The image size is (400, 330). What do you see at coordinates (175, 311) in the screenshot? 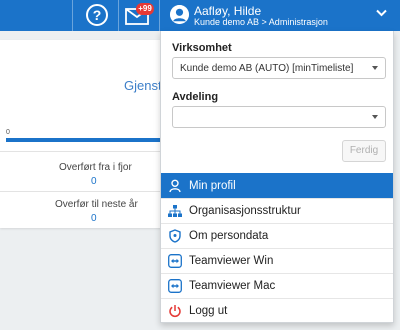
I see `power-icon` at bounding box center [175, 311].